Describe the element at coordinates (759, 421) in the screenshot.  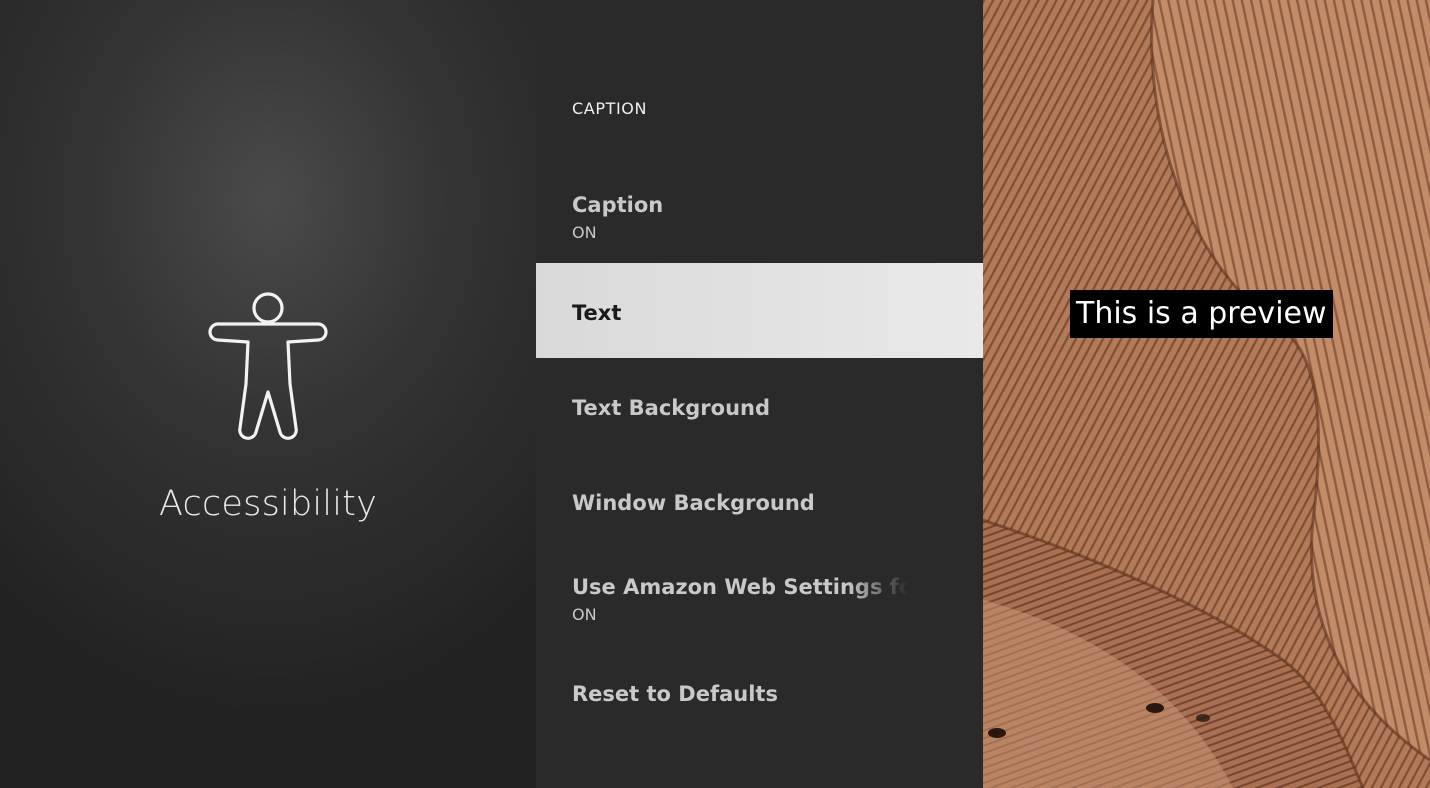
I see `menu-item-text-background: Text Background` at that location.